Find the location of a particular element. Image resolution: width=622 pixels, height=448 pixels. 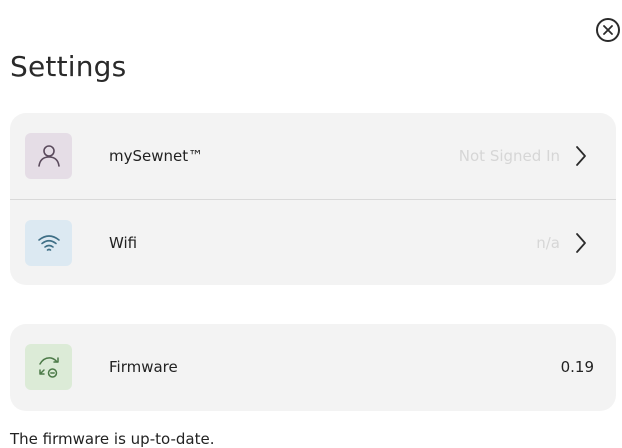

firmware-tile is located at coordinates (48, 367).